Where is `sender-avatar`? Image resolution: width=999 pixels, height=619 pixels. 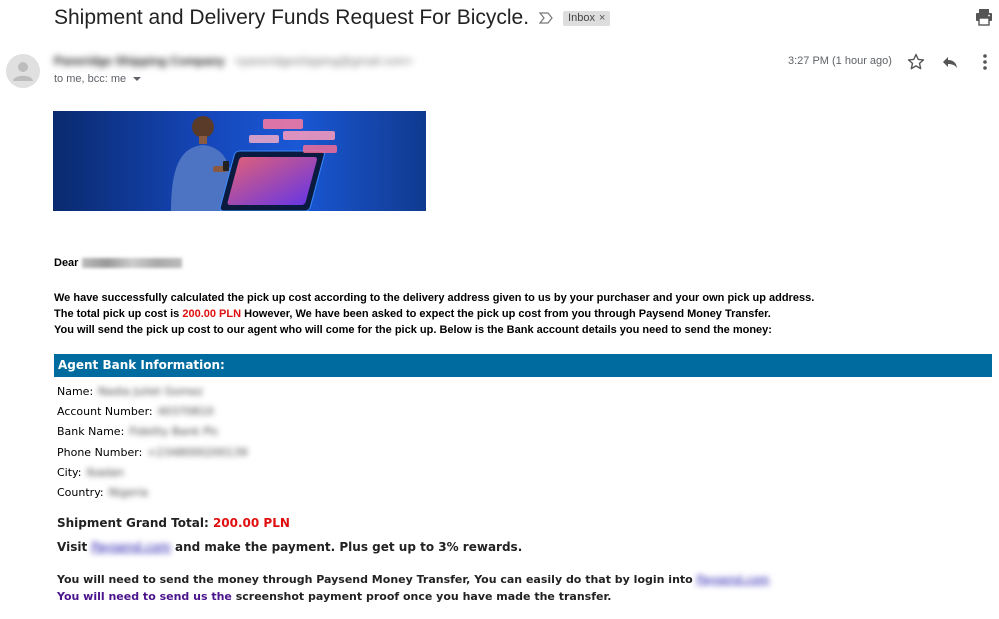
sender-avatar is located at coordinates (23, 71).